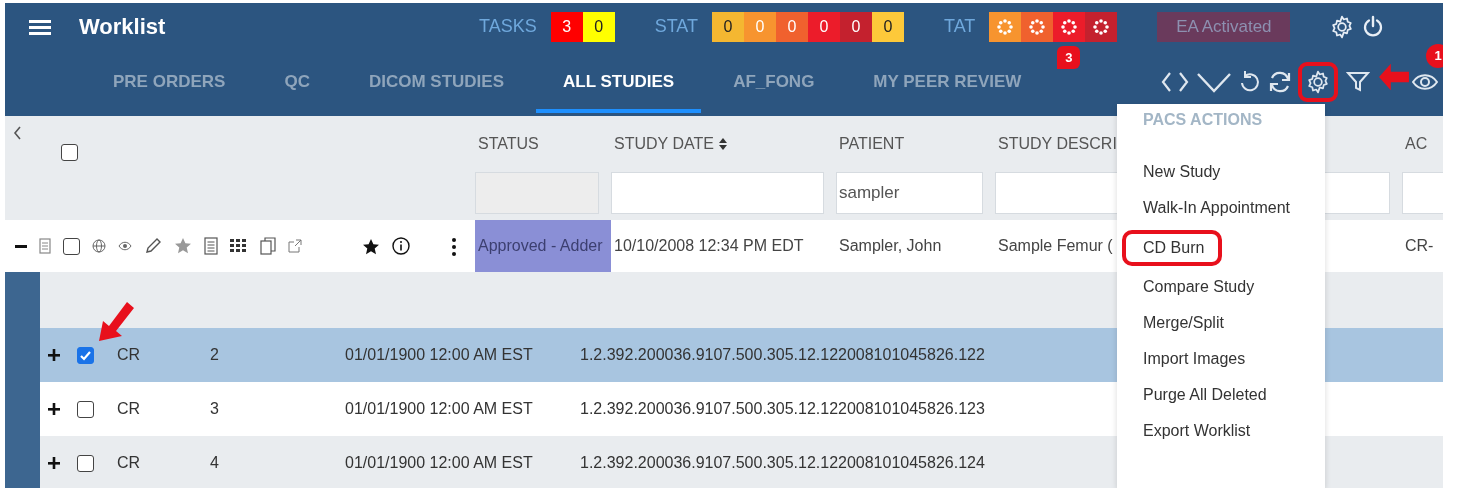 The height and width of the screenshot is (488, 1457). I want to click on filter-icon, so click(1358, 81).